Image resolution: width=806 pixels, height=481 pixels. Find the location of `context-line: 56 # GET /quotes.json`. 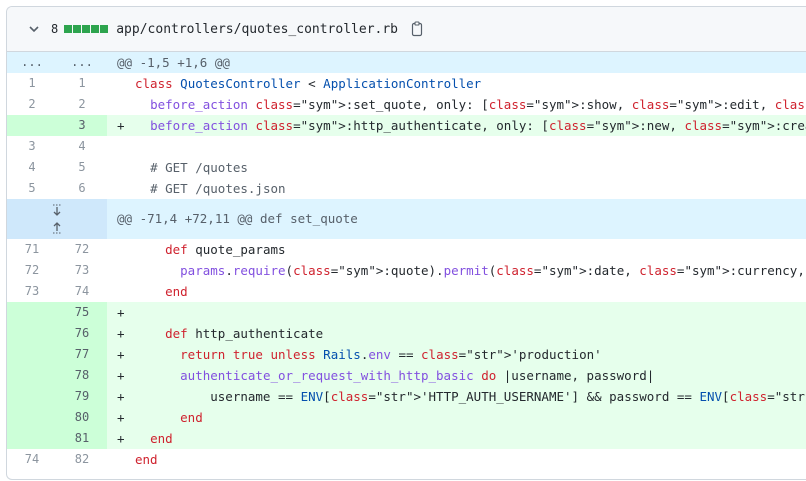

context-line: 56 # GET /quotes.json is located at coordinates (406, 188).